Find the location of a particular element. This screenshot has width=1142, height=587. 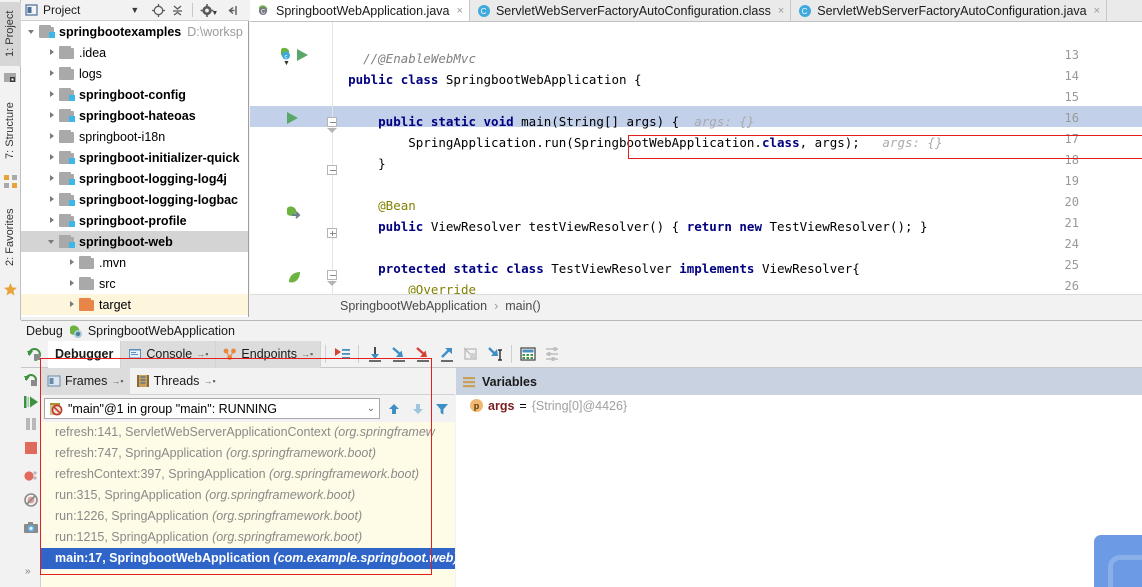

variable-row-args: p args = {String[0]@4426} is located at coordinates (799, 405).